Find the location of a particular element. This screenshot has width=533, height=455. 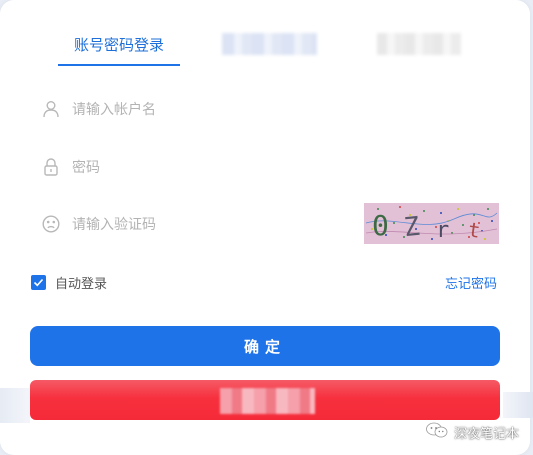

captcha-char: 0 is located at coordinates (380, 225).